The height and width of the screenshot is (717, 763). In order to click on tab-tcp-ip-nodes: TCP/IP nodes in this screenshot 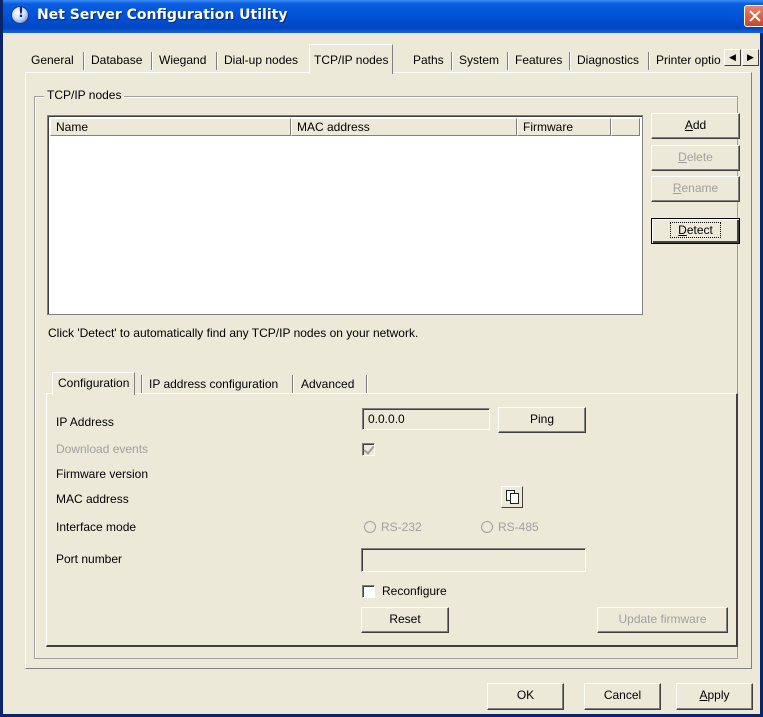, I will do `click(351, 59)`.